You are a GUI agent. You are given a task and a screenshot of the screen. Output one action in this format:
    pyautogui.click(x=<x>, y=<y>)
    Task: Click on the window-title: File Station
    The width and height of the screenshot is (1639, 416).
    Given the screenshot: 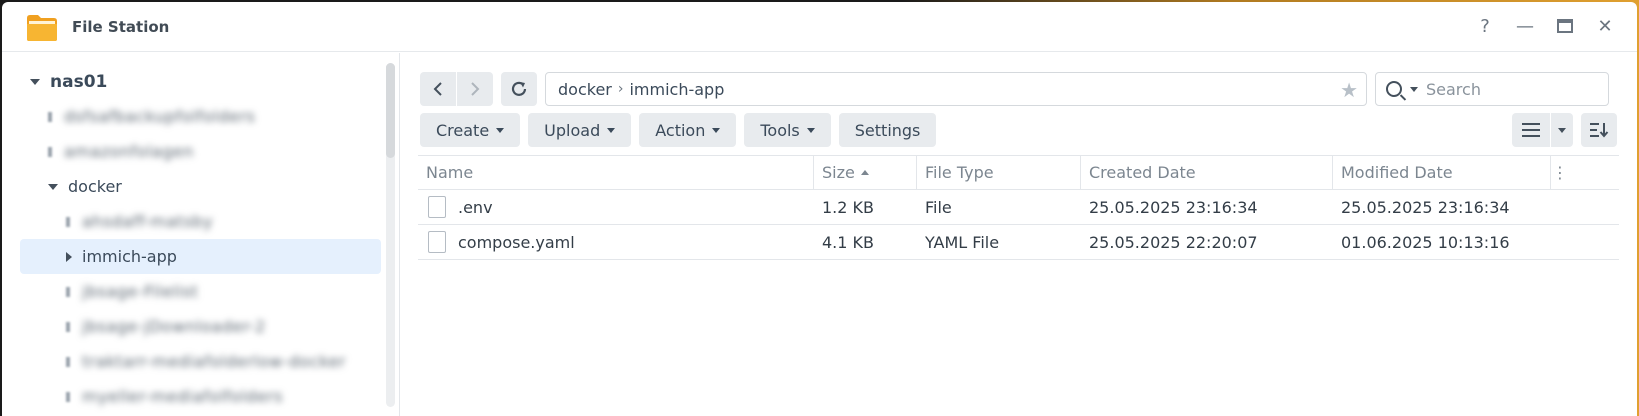 What is the action you would take?
    pyautogui.click(x=121, y=26)
    